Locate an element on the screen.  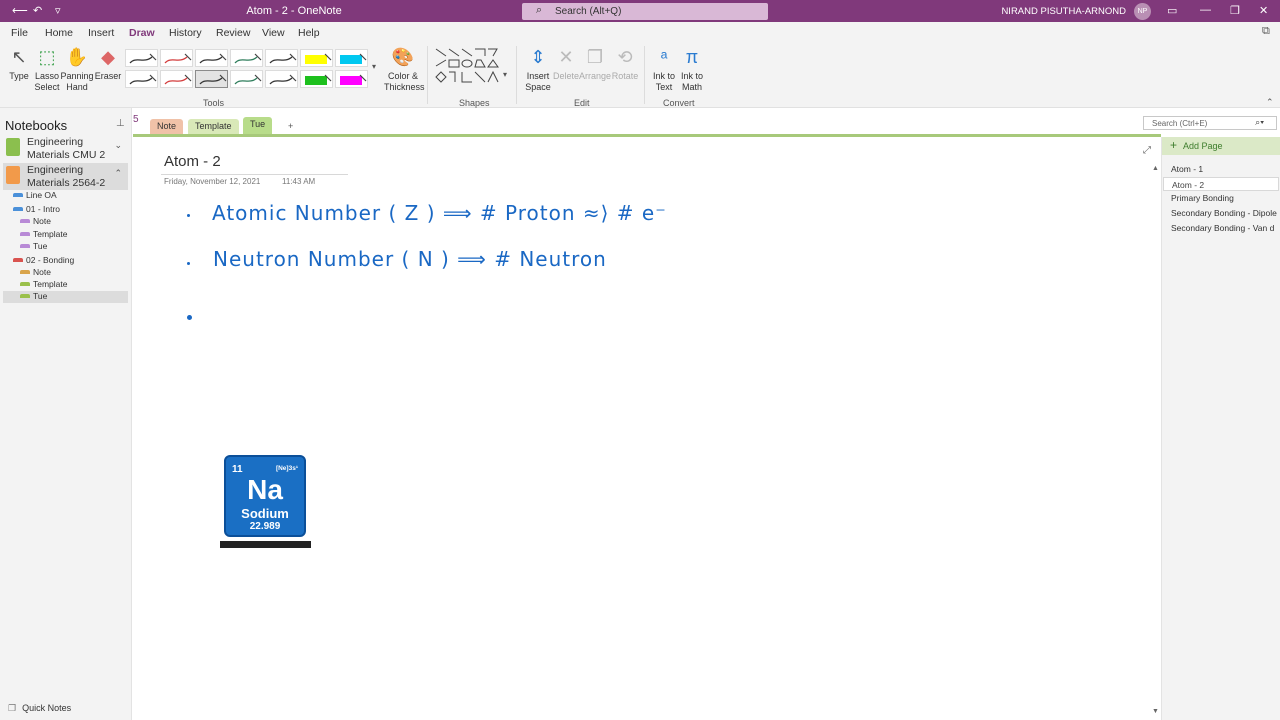
page-item: Secondary Bonding - Dipole is located at coordinates (1221, 213).